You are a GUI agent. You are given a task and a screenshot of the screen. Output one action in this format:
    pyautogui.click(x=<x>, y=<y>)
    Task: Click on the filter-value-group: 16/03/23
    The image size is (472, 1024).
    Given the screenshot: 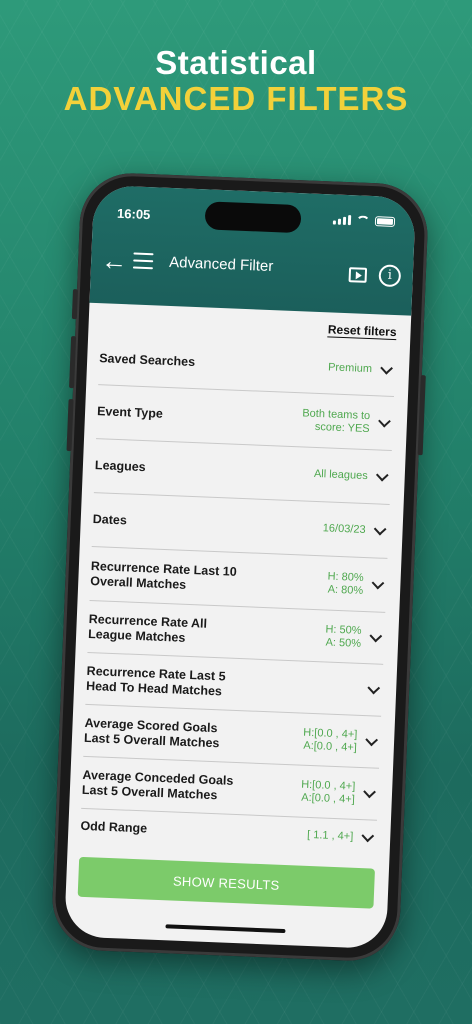 What is the action you would take?
    pyautogui.click(x=356, y=530)
    